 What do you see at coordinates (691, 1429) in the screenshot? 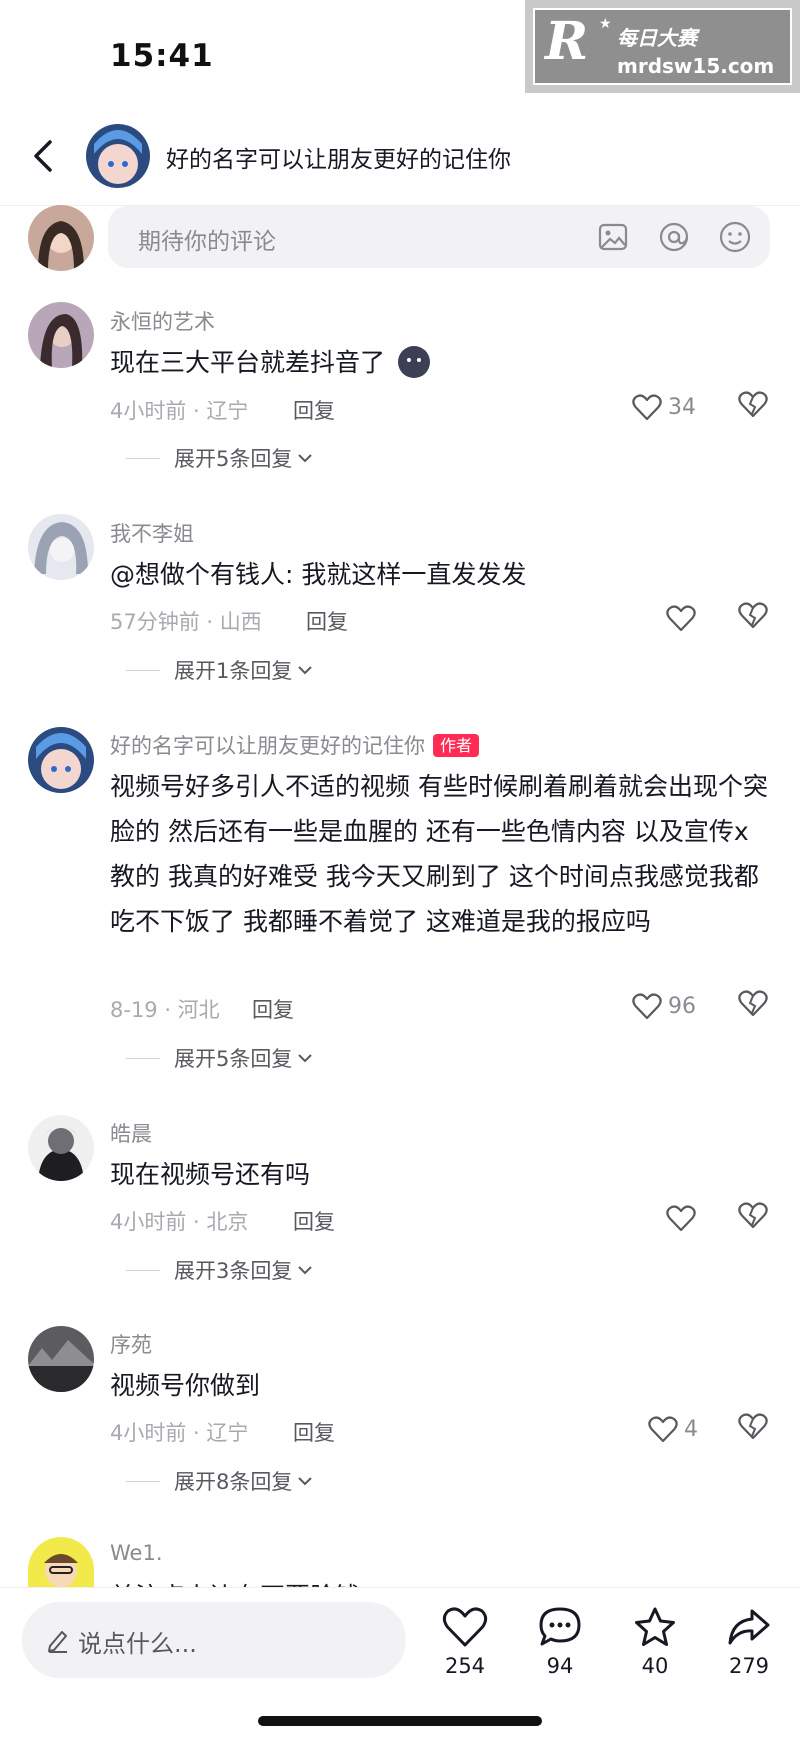
I see `like-count: 4` at bounding box center [691, 1429].